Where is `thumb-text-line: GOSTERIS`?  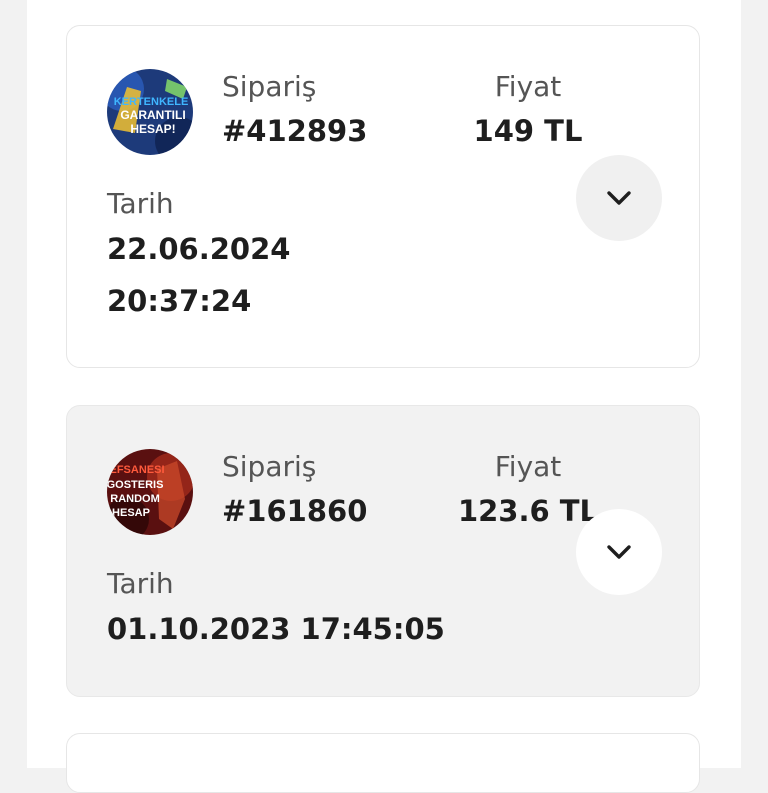 thumb-text-line: GOSTERIS is located at coordinates (135, 485).